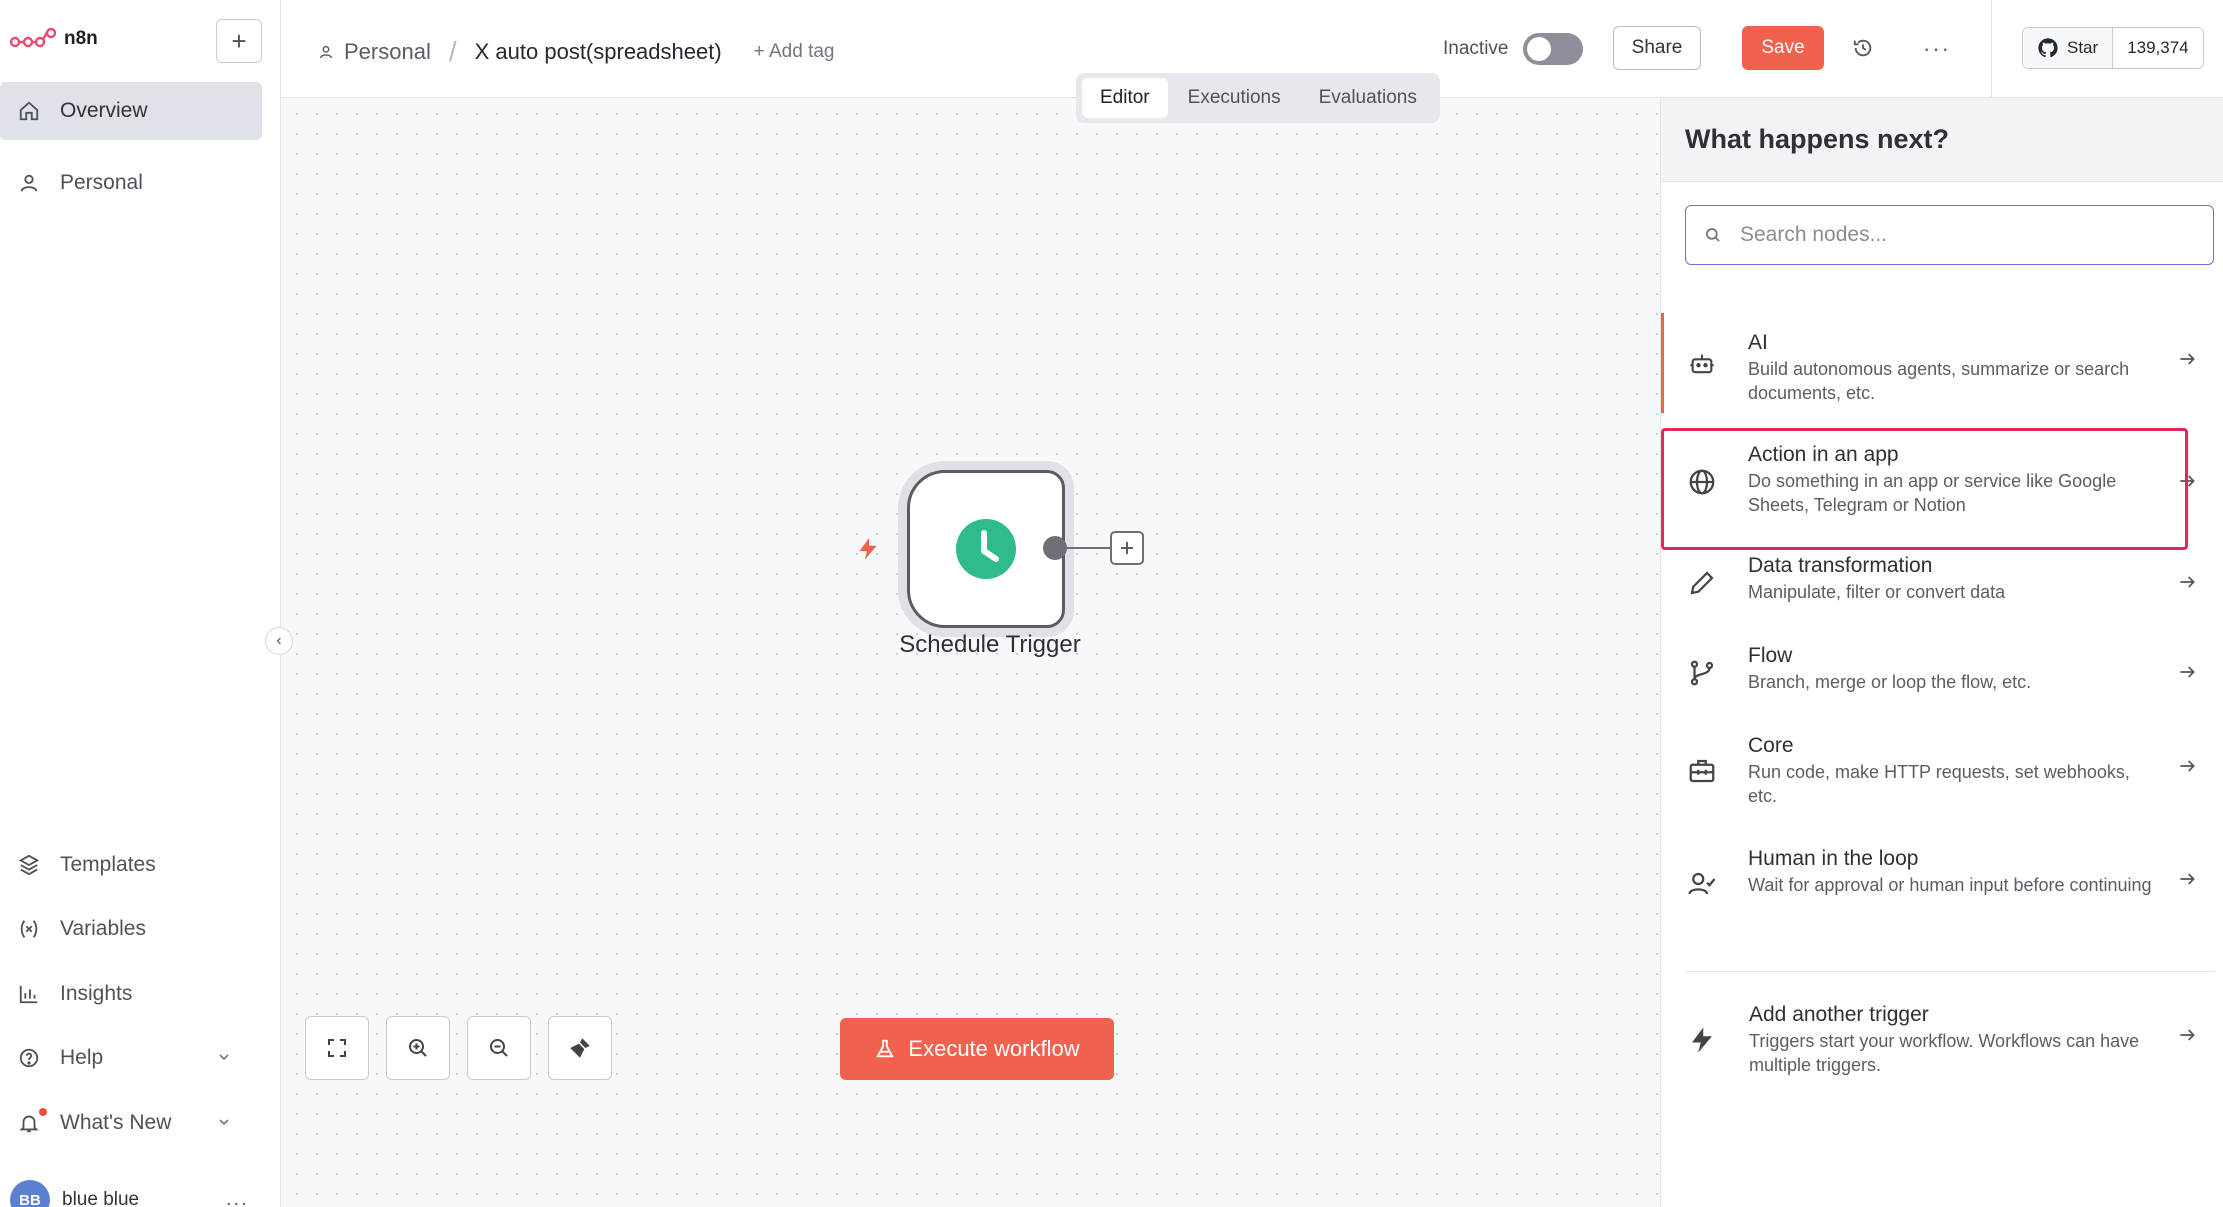 This screenshot has height=1207, width=2223. What do you see at coordinates (1702, 771) in the screenshot?
I see `toolbox-icon` at bounding box center [1702, 771].